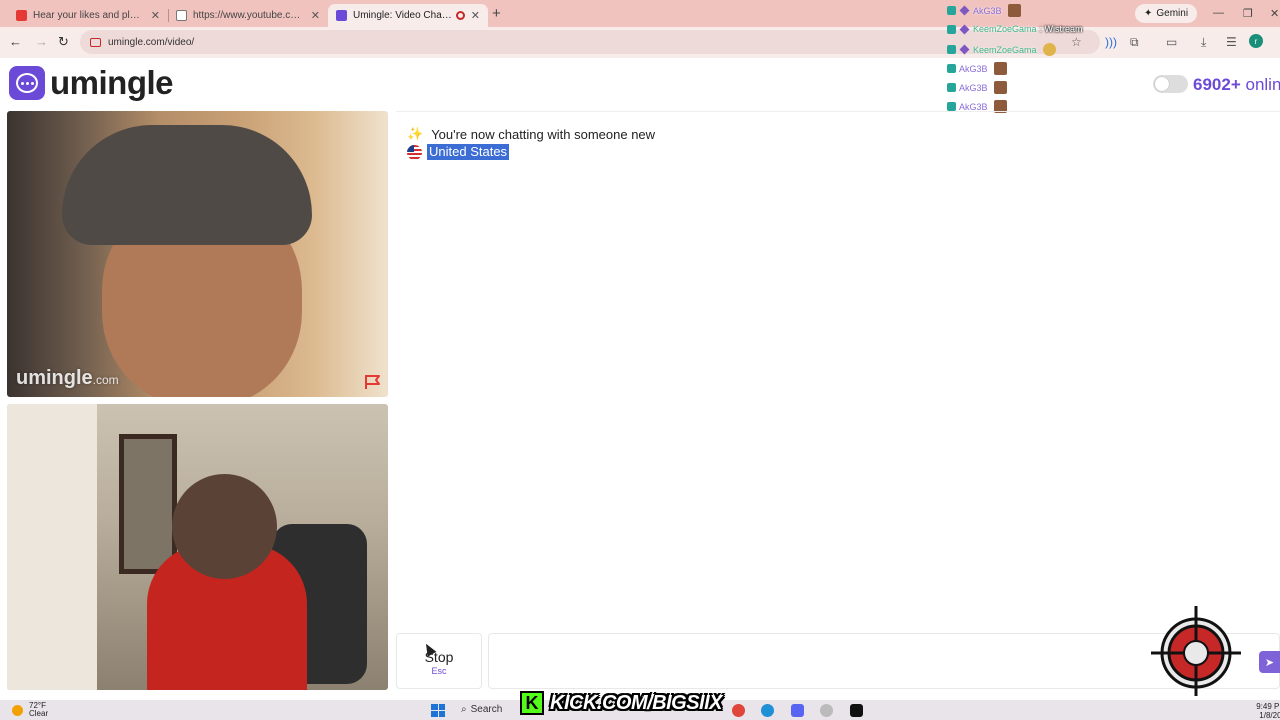 Image resolution: width=1280 pixels, height=720 pixels. I want to click on browser-tab-2: https://www.youtube.com/shor ✕, so click(248, 15).